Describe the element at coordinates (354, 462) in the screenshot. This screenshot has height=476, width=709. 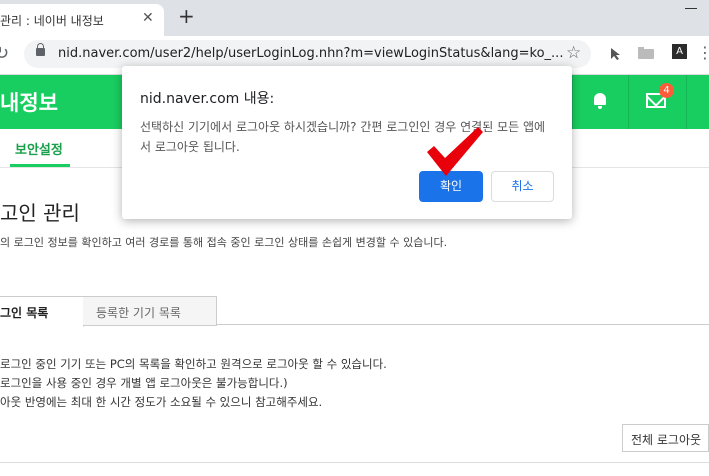
I see `content-divider` at that location.